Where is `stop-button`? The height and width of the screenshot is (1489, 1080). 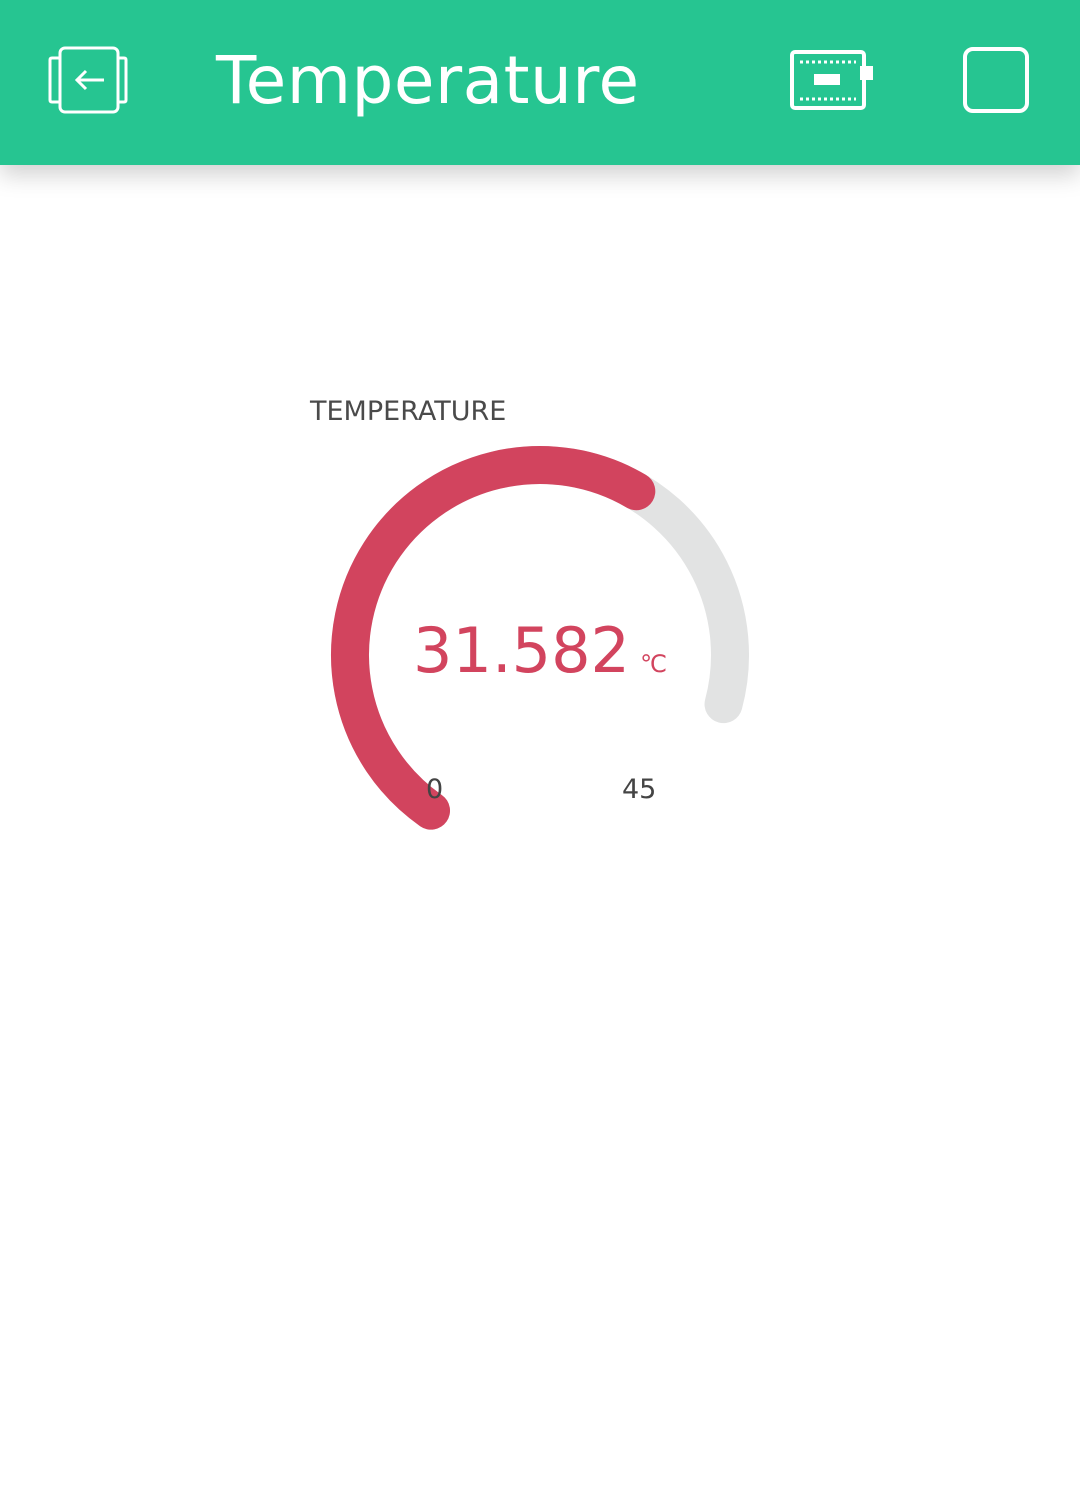
stop-button is located at coordinates (996, 80).